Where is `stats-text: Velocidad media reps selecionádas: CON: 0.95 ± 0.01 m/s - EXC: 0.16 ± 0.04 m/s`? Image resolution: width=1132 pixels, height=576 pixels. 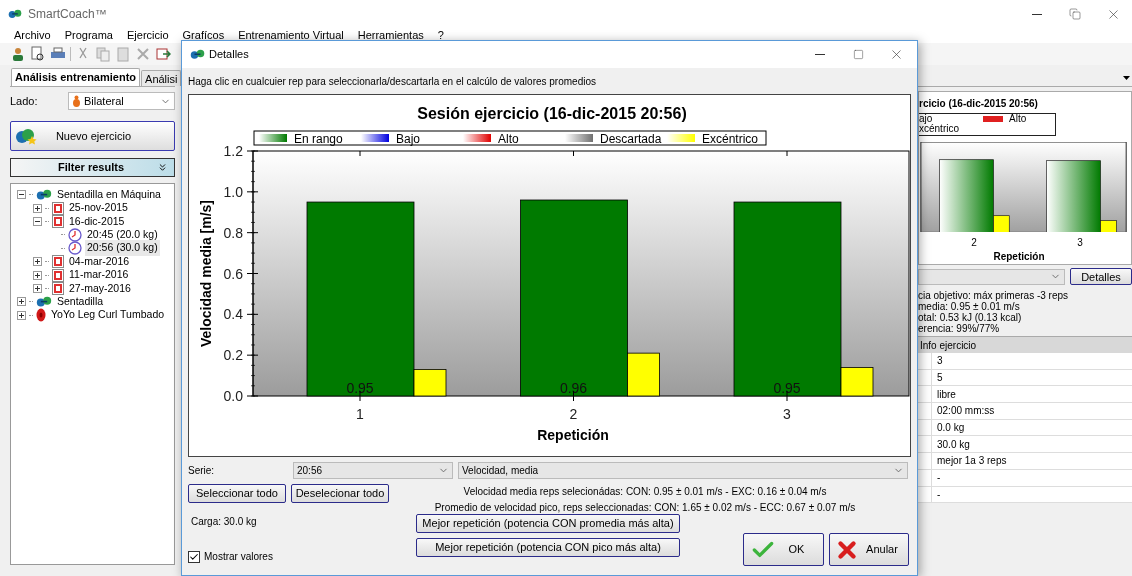
stats-text: Velocidad media reps selecionádas: CON: 0.95 ± 0.01 m/s - EXC: 0.16 ± 0.04 m/s is located at coordinates (645, 492).